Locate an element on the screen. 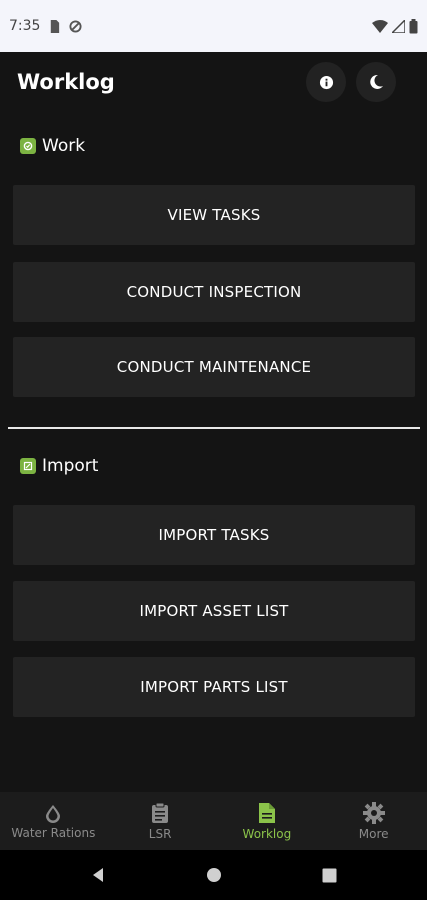  signal-icon is located at coordinates (398, 26).